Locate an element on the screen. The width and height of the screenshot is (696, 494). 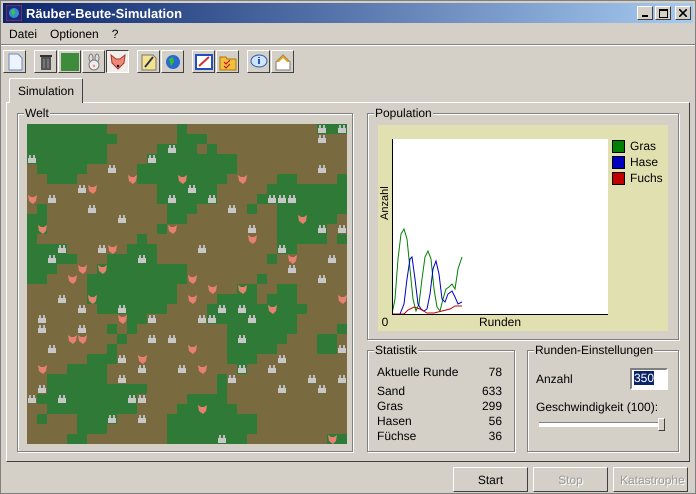
maximize-icon is located at coordinates (663, 13).